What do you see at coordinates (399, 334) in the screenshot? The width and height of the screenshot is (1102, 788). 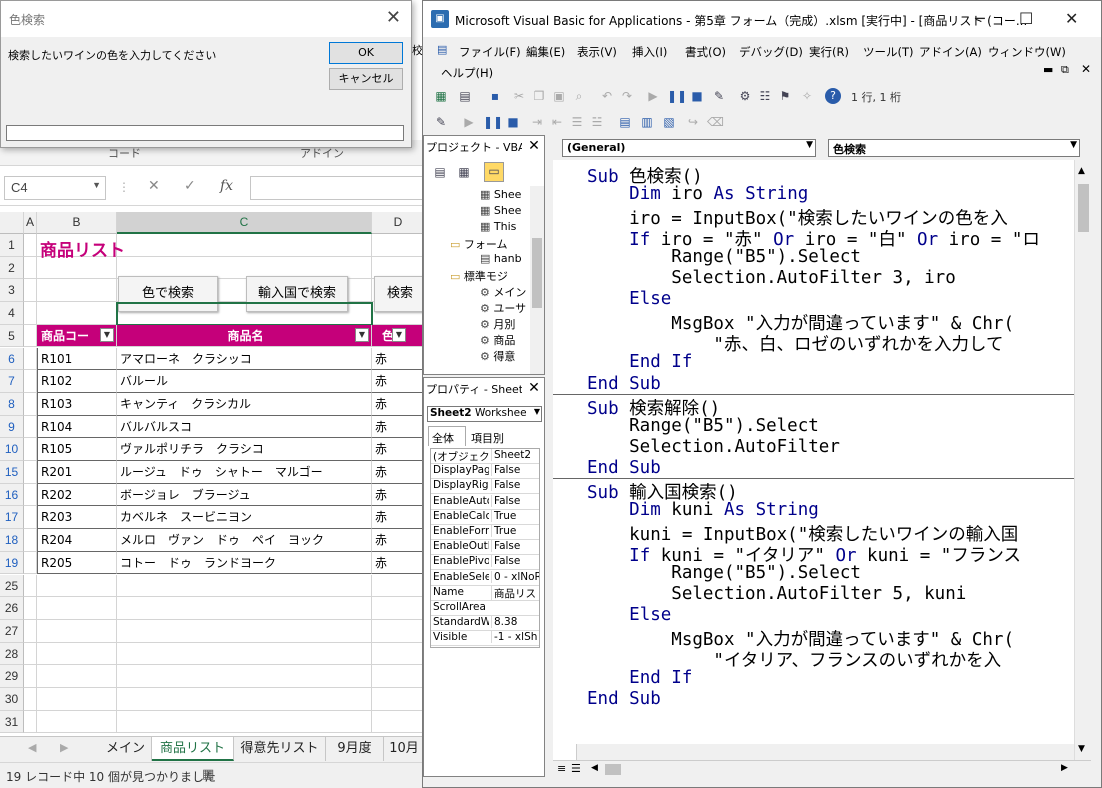 I see `filter-applied-icon: ▼` at bounding box center [399, 334].